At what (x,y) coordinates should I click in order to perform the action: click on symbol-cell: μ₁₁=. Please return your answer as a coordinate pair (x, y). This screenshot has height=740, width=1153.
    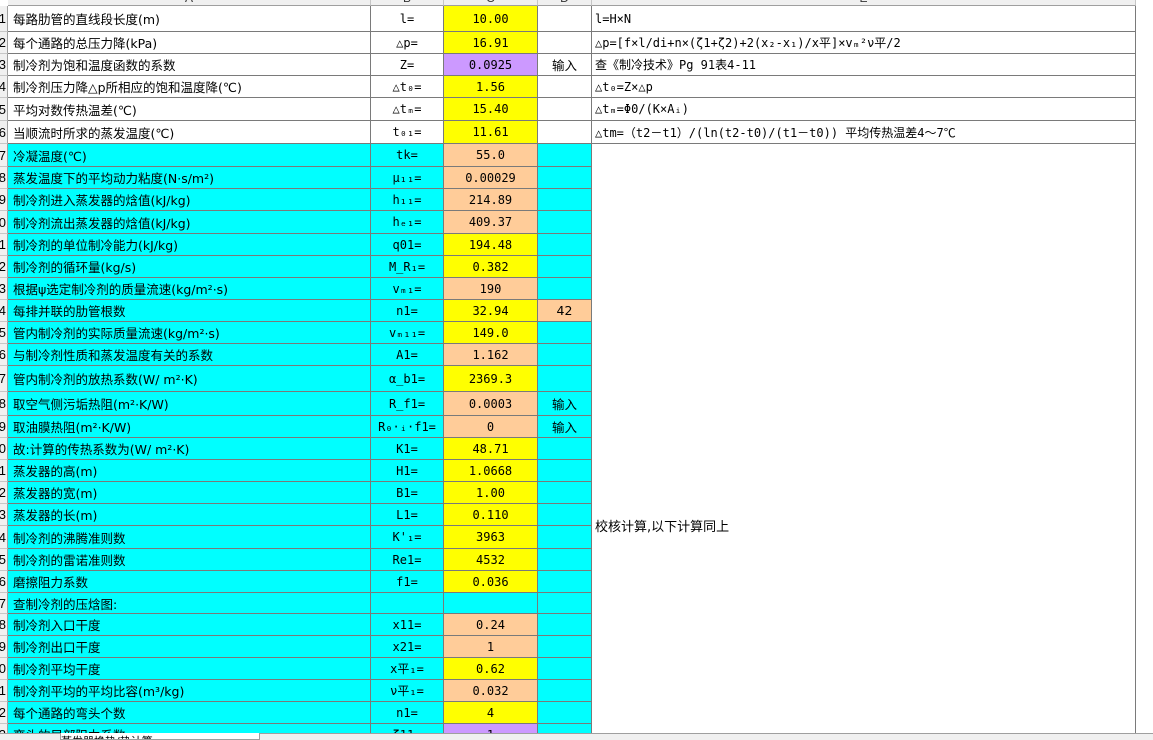
    Looking at the image, I should click on (407, 178).